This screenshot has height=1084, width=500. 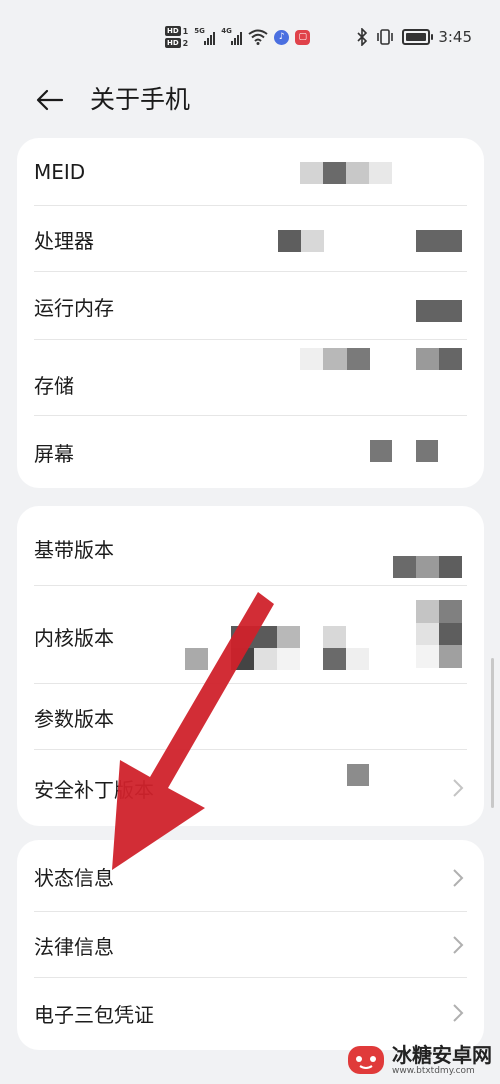 What do you see at coordinates (250, 306) in the screenshot?
I see `list-item-ram: 运行内存` at bounding box center [250, 306].